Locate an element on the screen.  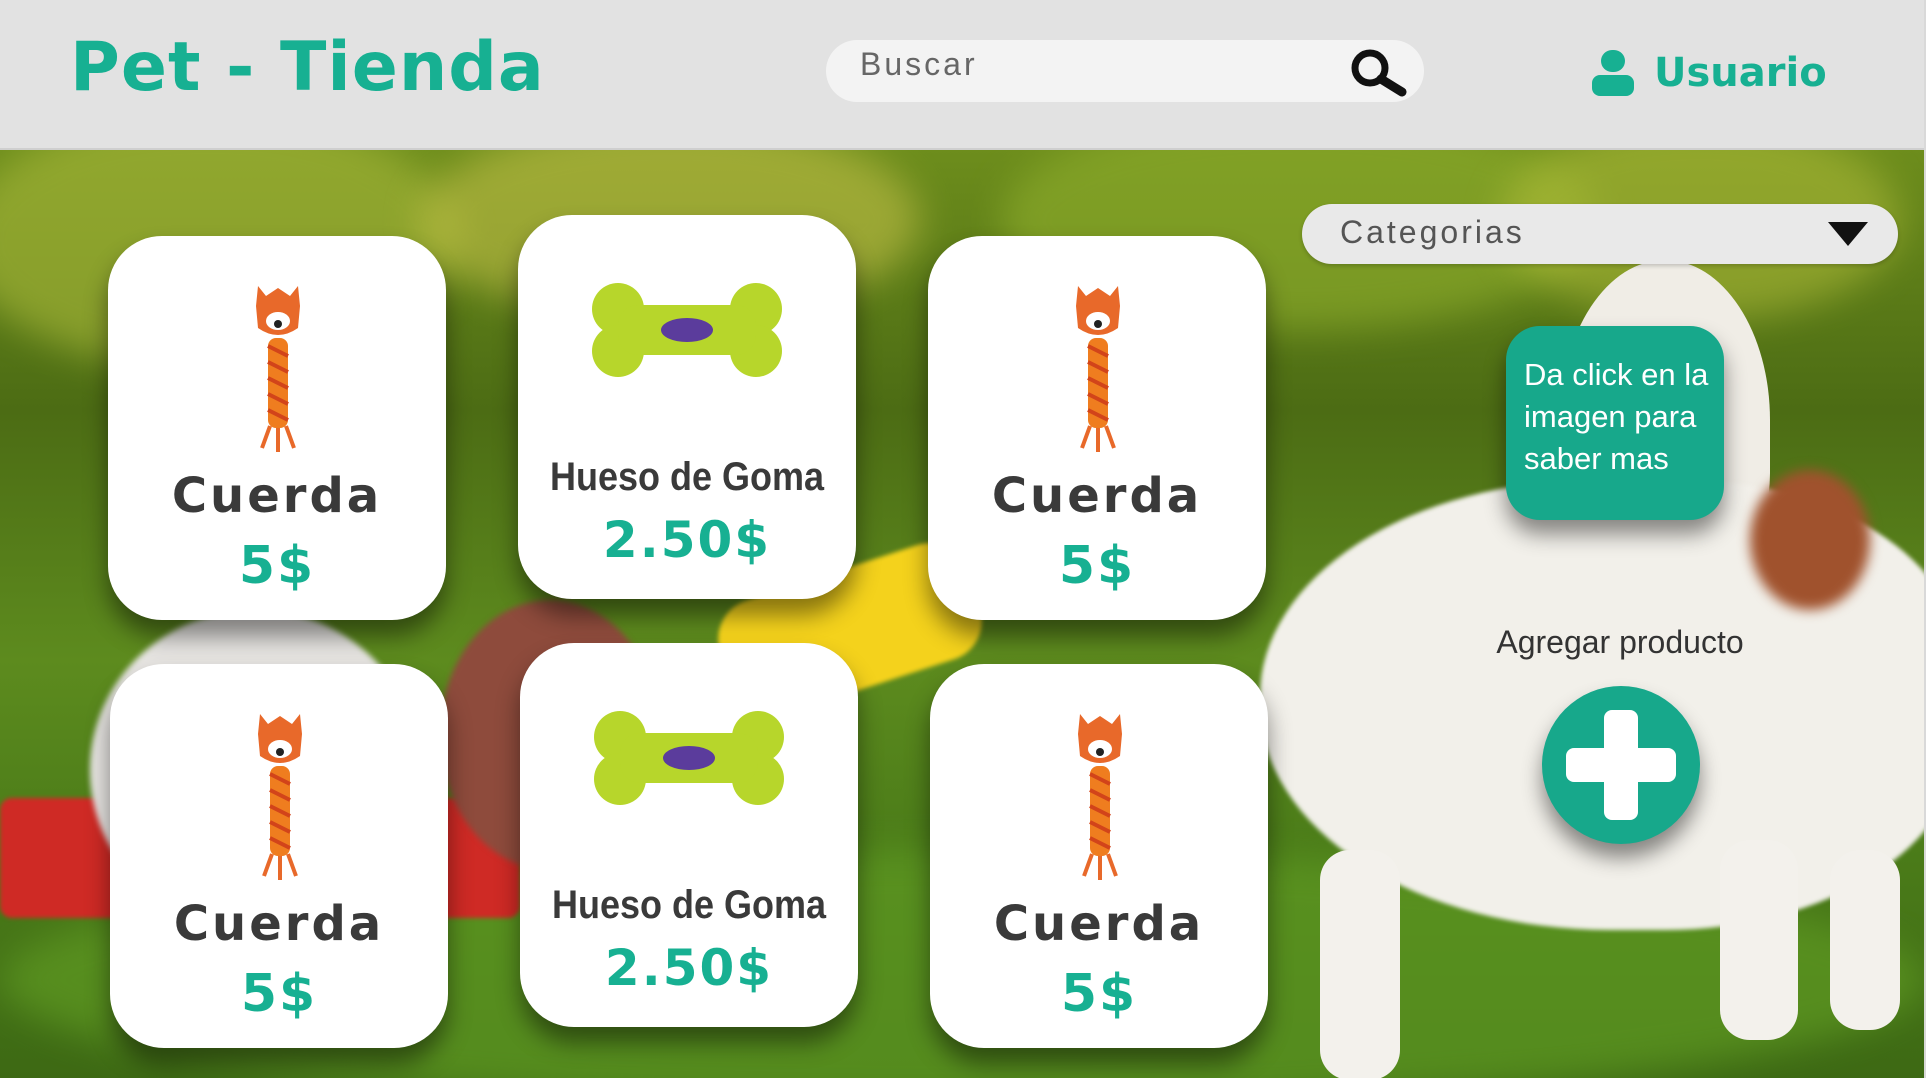
top-header: Pet - Tienda Buscar Usuario is located at coordinates (962, 75).